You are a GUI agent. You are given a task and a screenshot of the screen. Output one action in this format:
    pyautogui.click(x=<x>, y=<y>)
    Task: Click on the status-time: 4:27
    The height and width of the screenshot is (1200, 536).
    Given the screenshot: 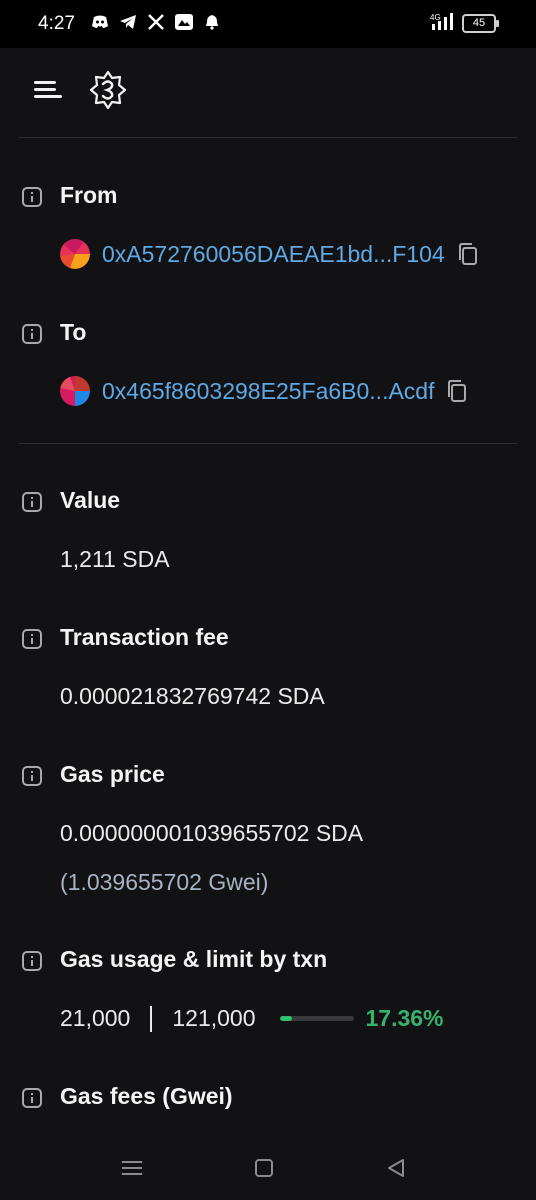 What is the action you would take?
    pyautogui.click(x=56, y=23)
    